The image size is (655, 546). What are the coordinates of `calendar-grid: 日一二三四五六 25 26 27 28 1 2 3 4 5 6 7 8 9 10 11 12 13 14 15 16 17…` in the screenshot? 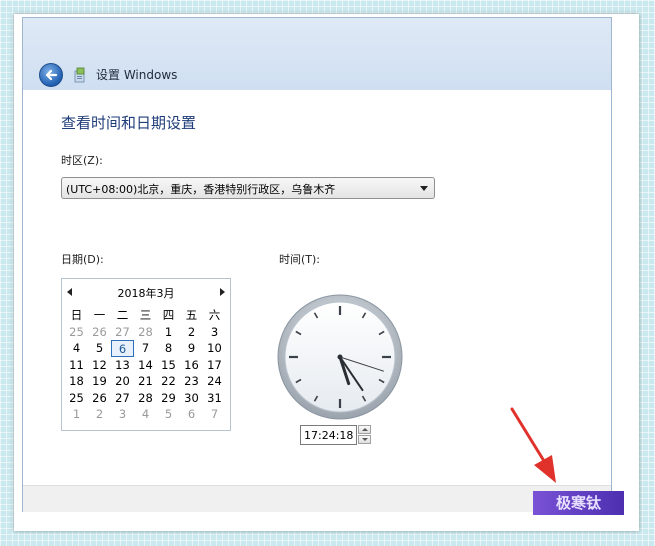 It's located at (146, 365).